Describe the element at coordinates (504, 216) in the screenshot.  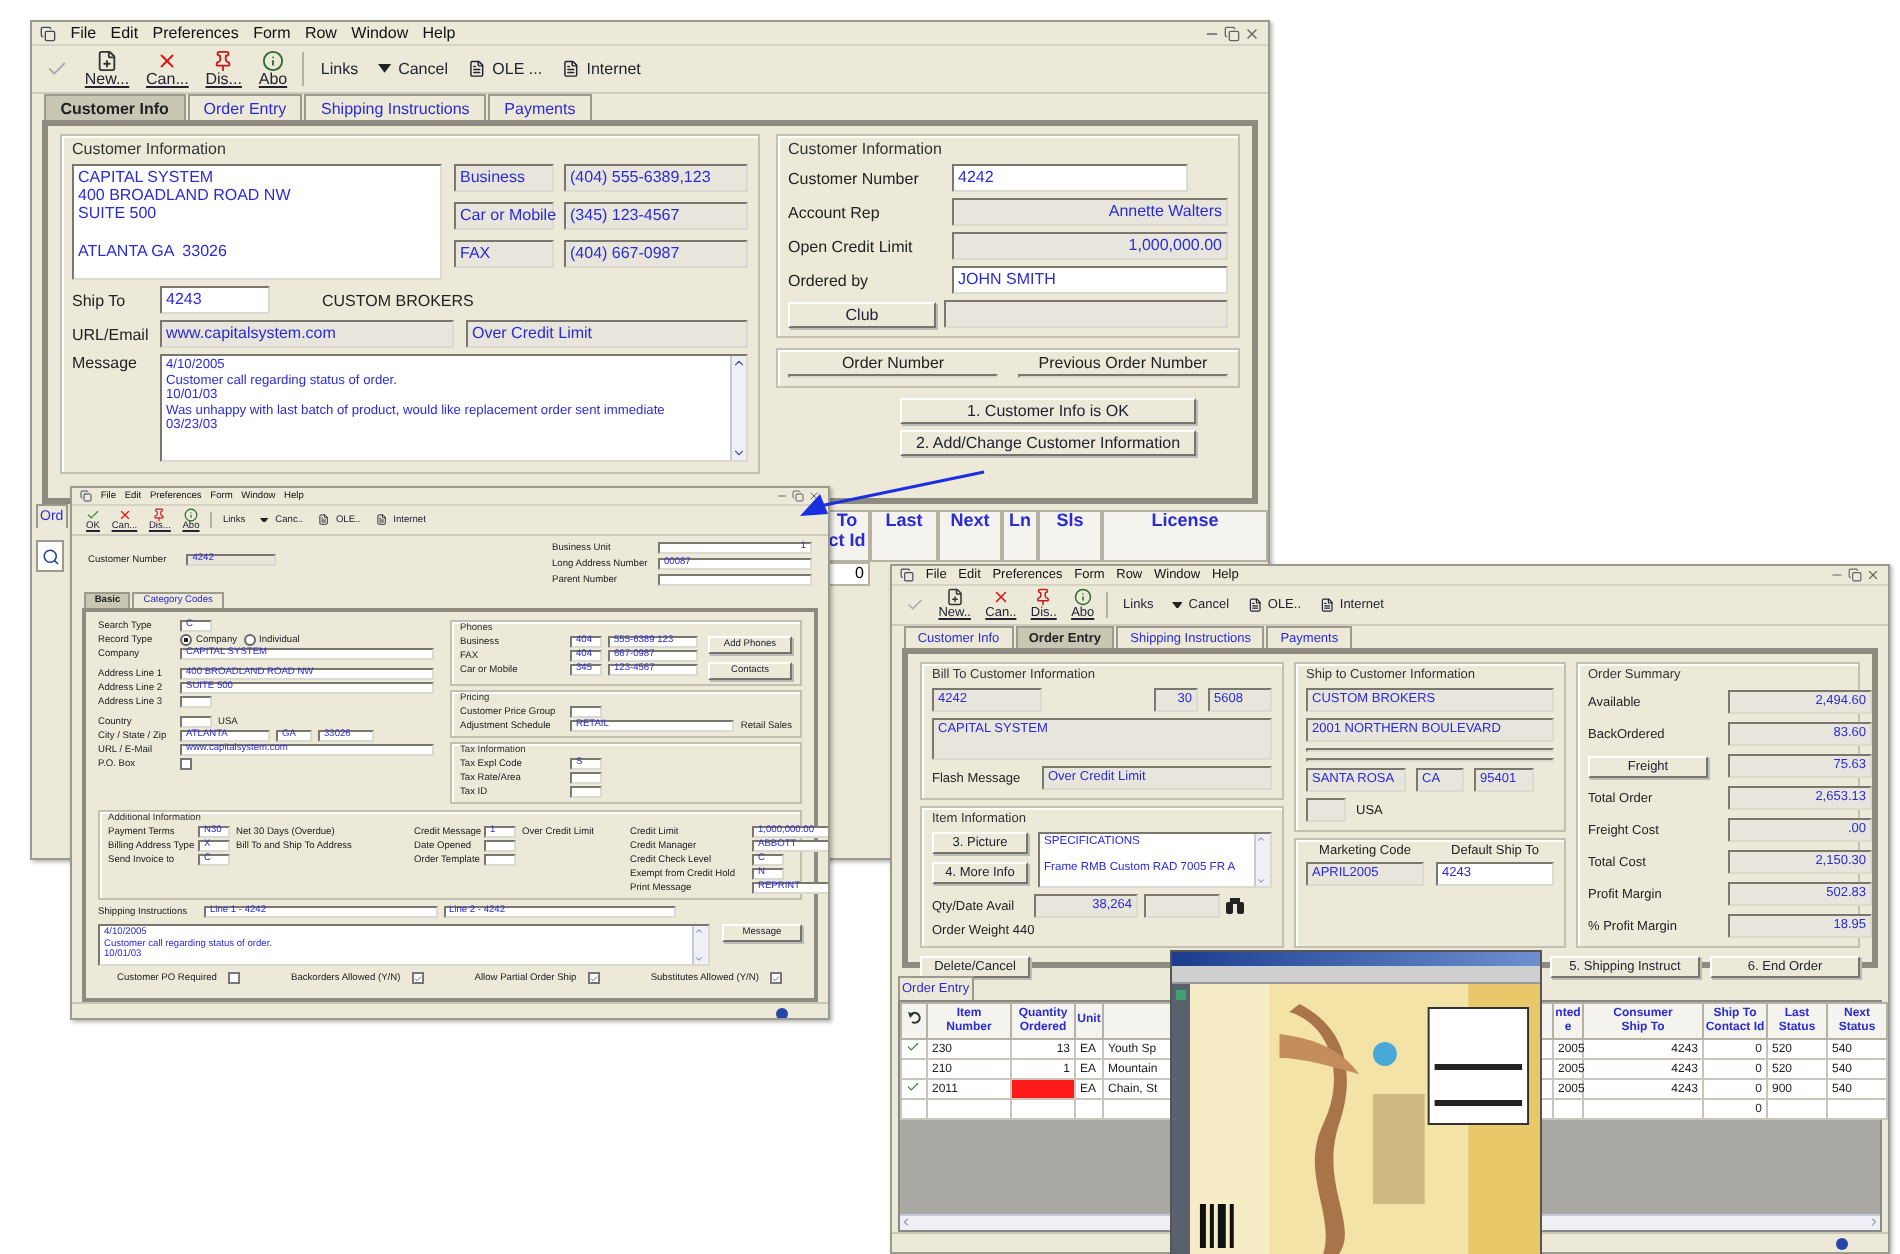
I see `text-field: Car or Mobile` at that location.